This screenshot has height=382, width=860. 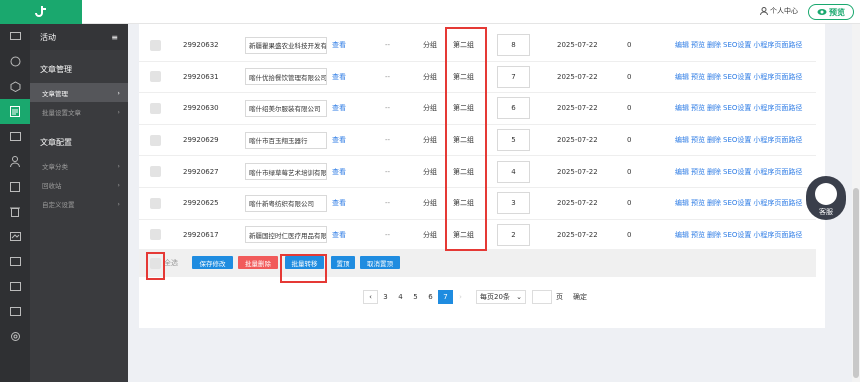 I want to click on scrollbar, so click(x=856, y=203).